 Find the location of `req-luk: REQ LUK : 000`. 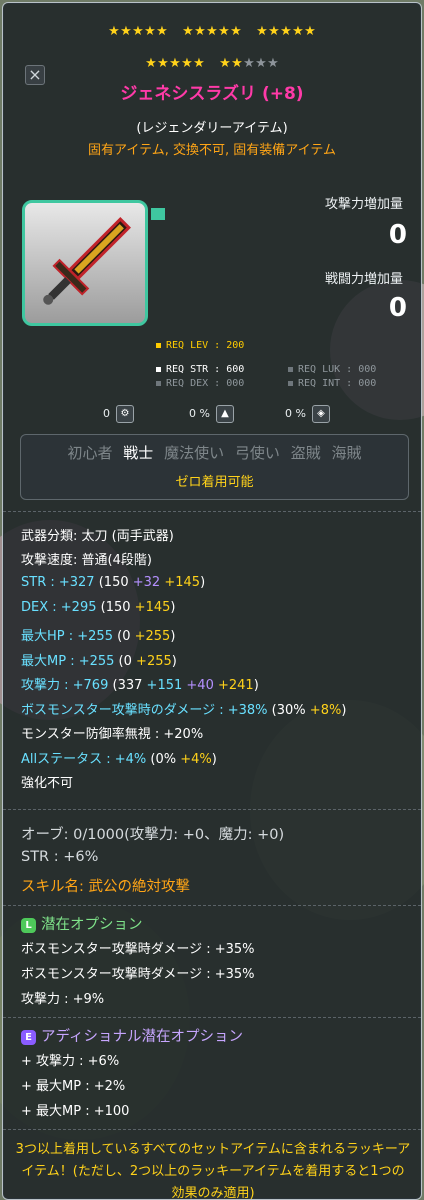

req-luk: REQ LUK : 000 is located at coordinates (332, 369).